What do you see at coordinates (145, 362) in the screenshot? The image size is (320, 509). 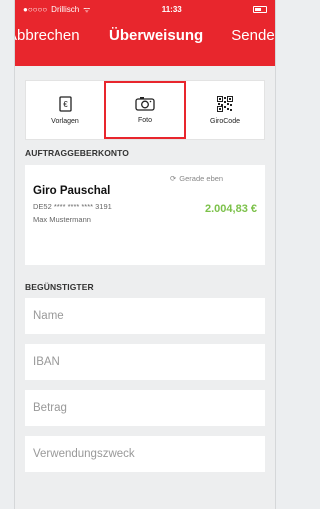 I see `iban-field: IBAN` at bounding box center [145, 362].